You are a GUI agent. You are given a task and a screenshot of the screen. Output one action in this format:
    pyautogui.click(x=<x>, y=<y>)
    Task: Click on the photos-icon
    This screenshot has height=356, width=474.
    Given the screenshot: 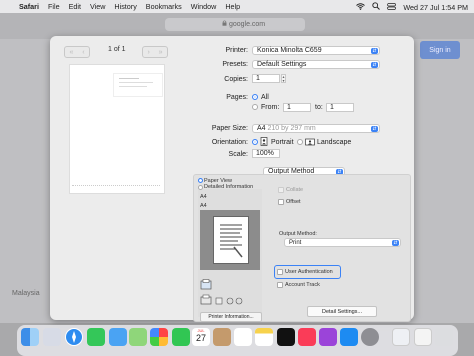 What is the action you would take?
    pyautogui.click(x=159, y=337)
    